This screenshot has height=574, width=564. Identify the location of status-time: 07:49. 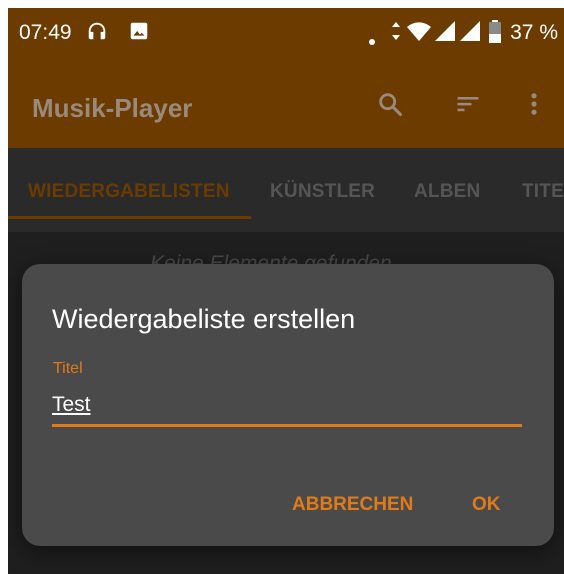
(45, 32).